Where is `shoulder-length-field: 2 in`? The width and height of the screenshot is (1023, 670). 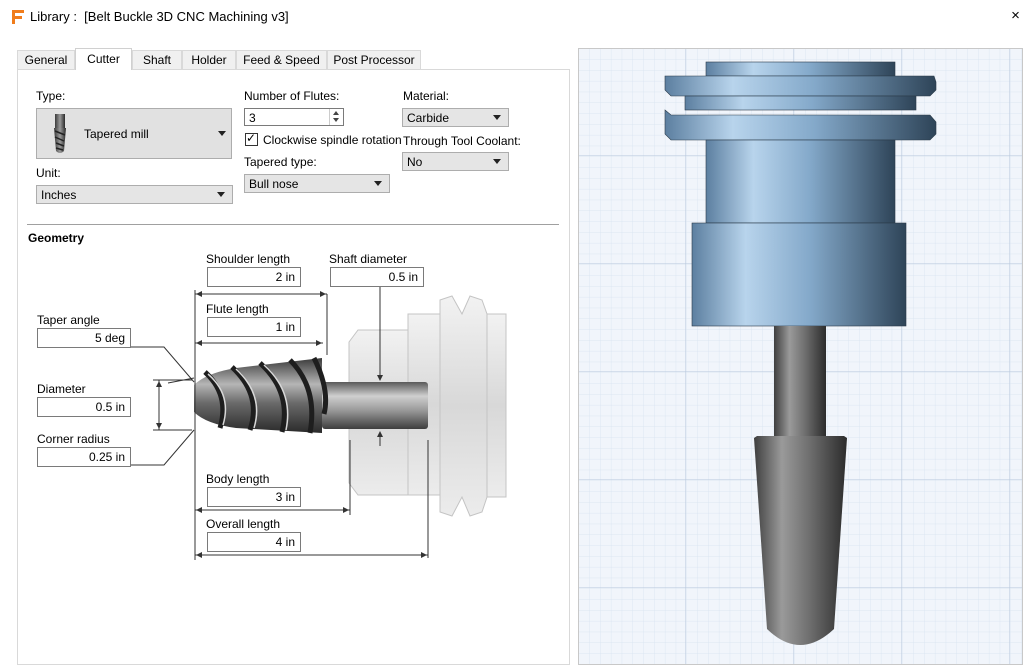
shoulder-length-field: 2 in is located at coordinates (254, 277).